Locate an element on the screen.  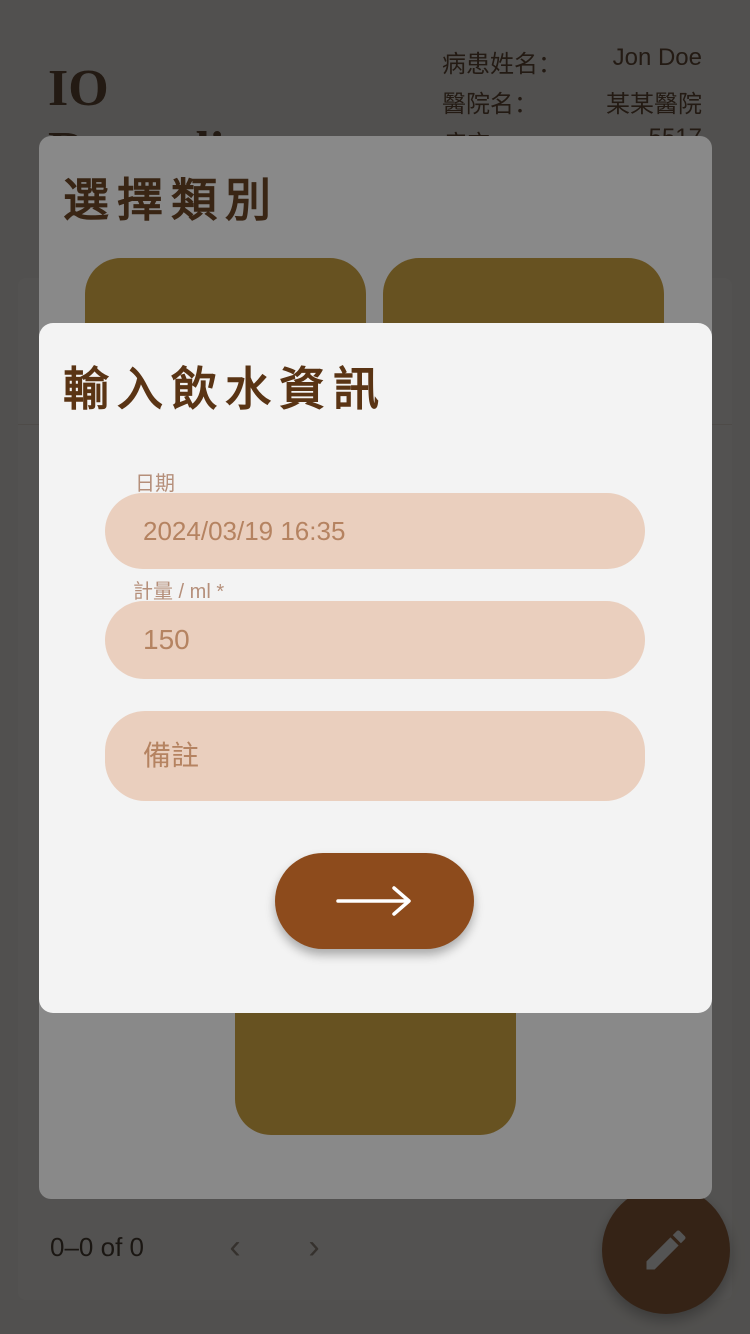
arrow-right-icon is located at coordinates (373, 901).